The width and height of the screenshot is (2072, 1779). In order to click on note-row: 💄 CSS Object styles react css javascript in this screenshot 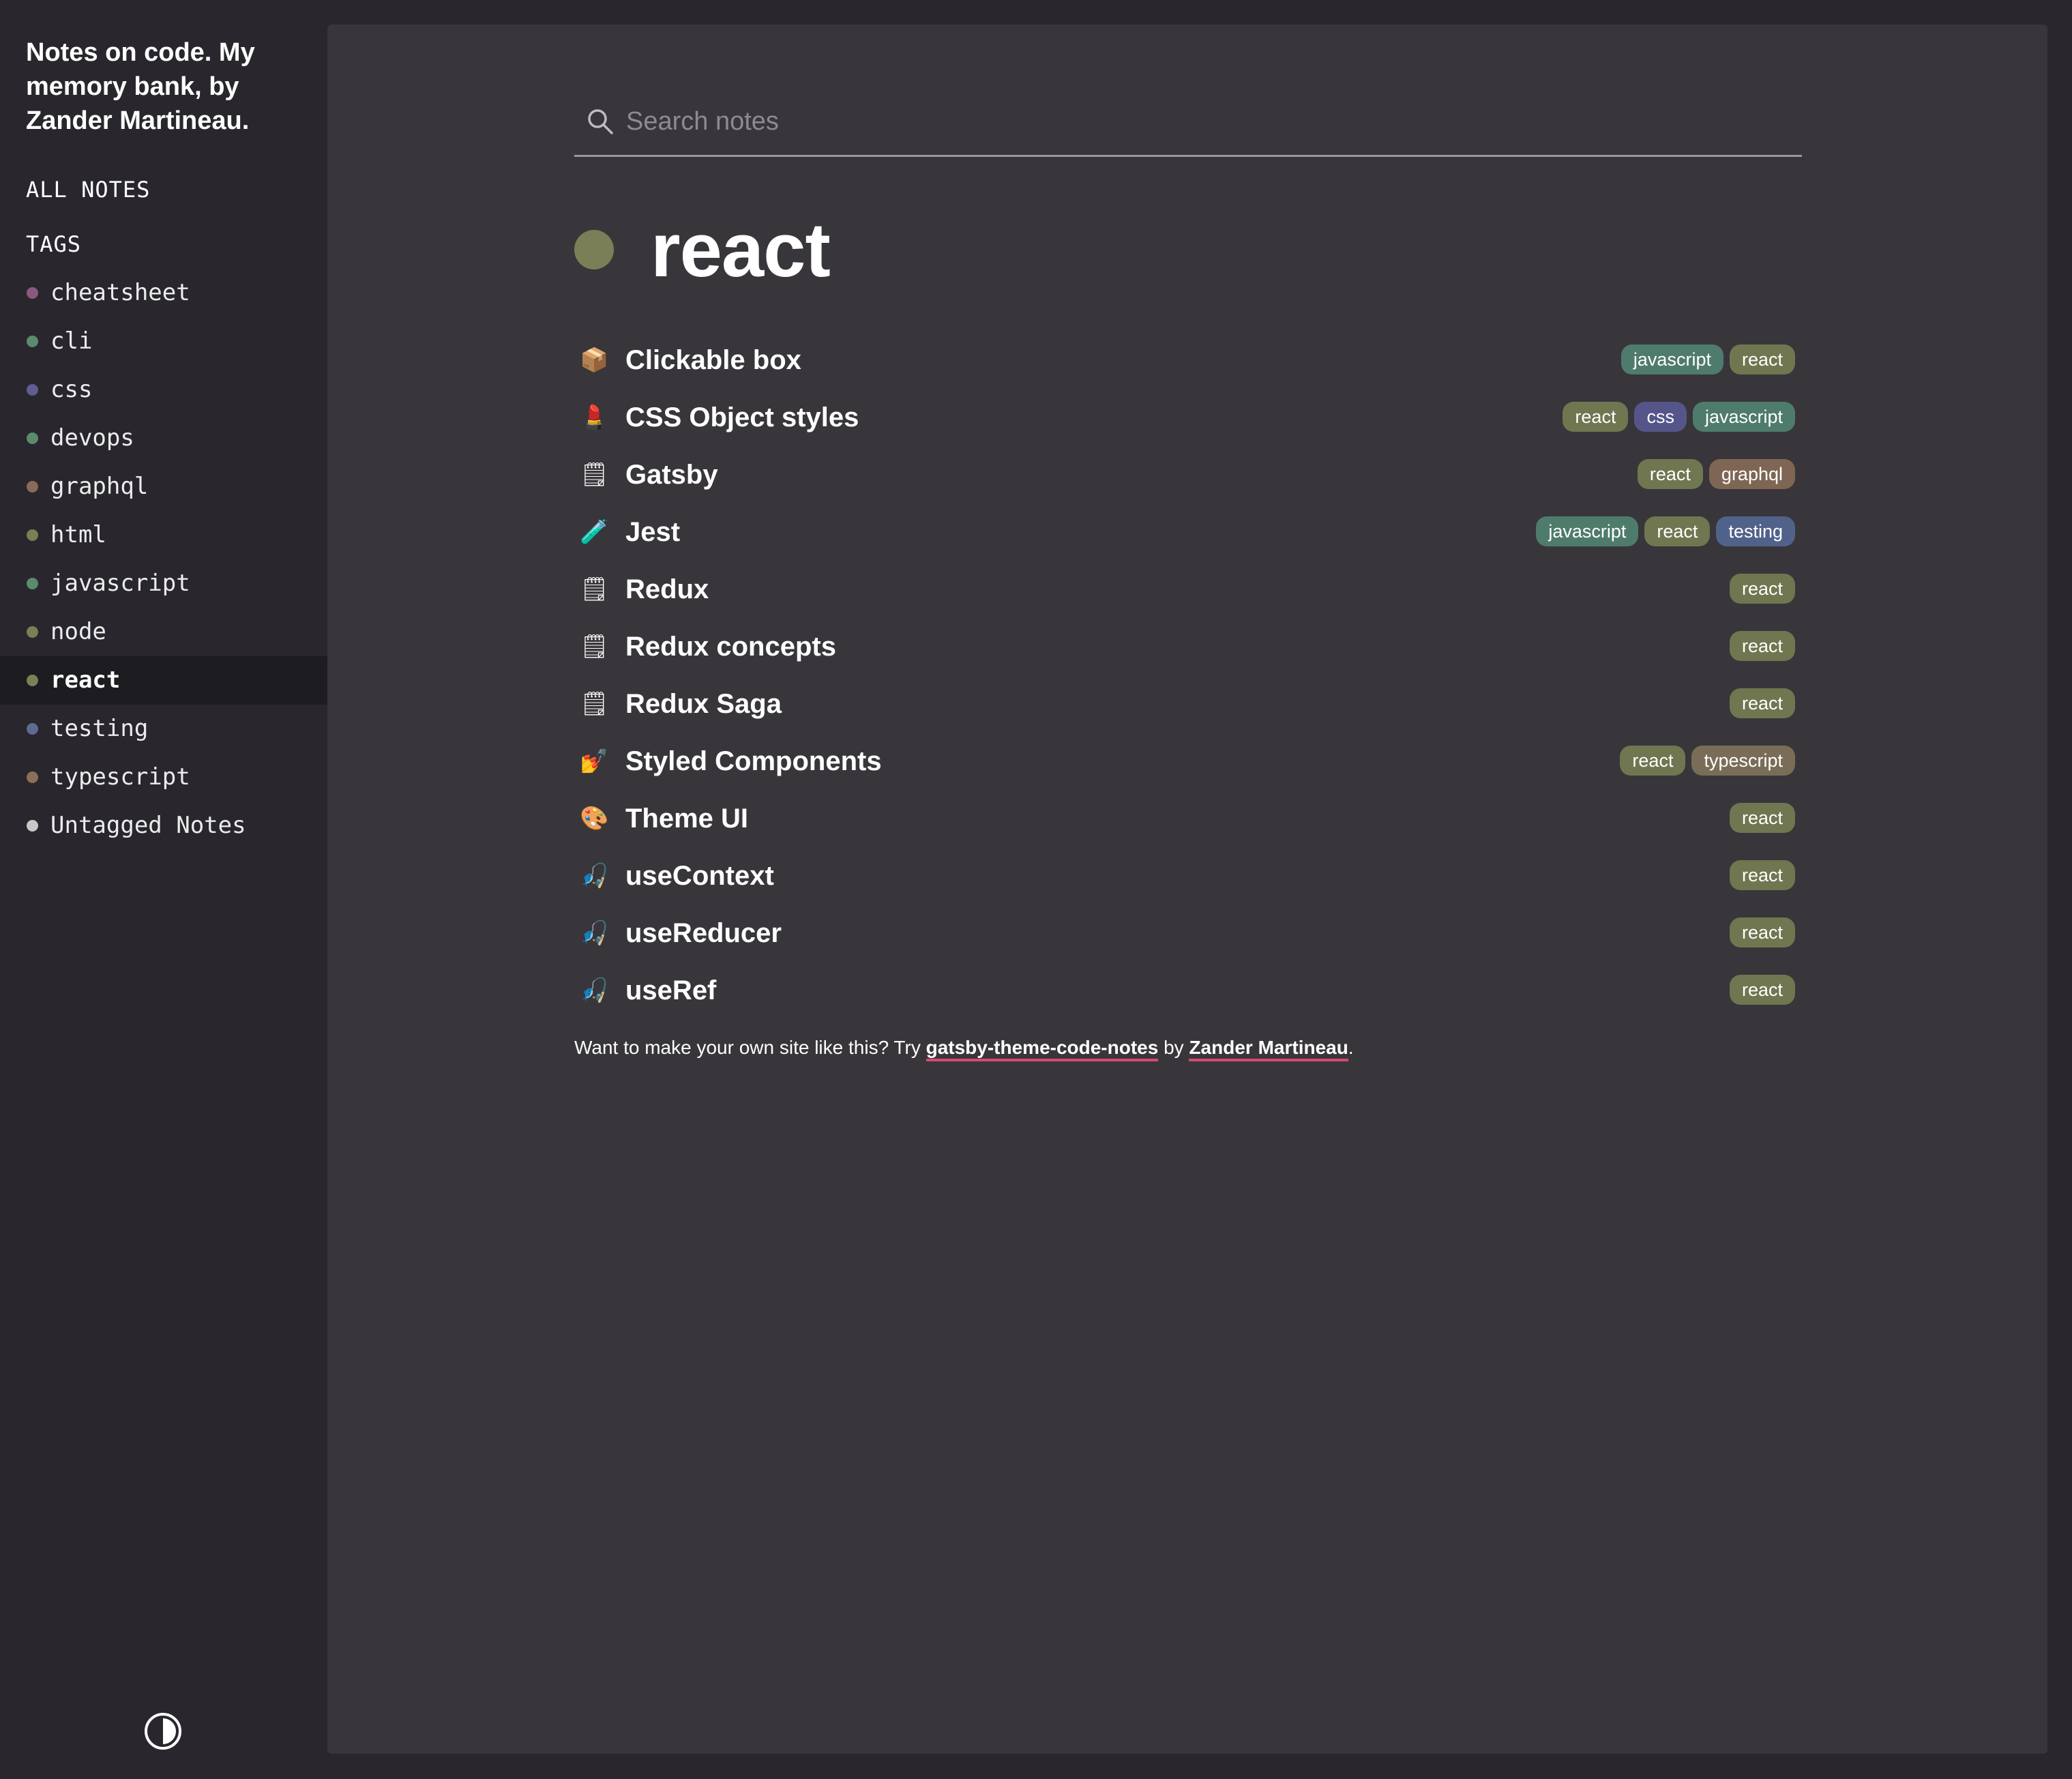, I will do `click(1184, 424)`.